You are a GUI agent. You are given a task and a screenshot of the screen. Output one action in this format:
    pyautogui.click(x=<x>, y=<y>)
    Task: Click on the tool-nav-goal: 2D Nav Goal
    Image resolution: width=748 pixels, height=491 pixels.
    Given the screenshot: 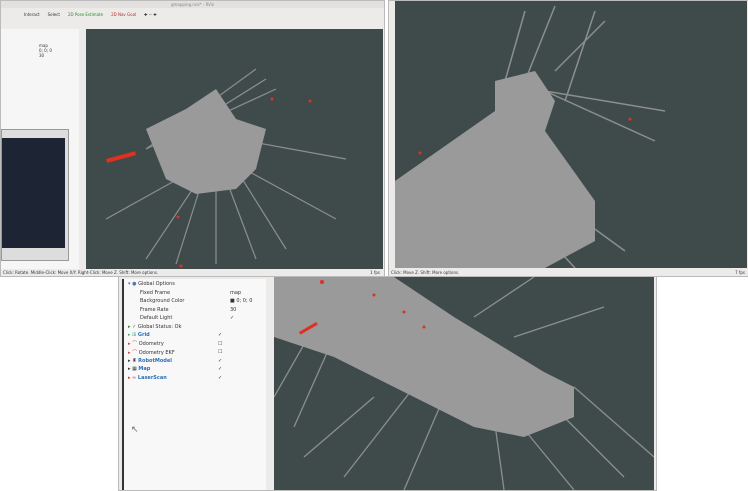 What is the action you would take?
    pyautogui.click(x=123, y=14)
    